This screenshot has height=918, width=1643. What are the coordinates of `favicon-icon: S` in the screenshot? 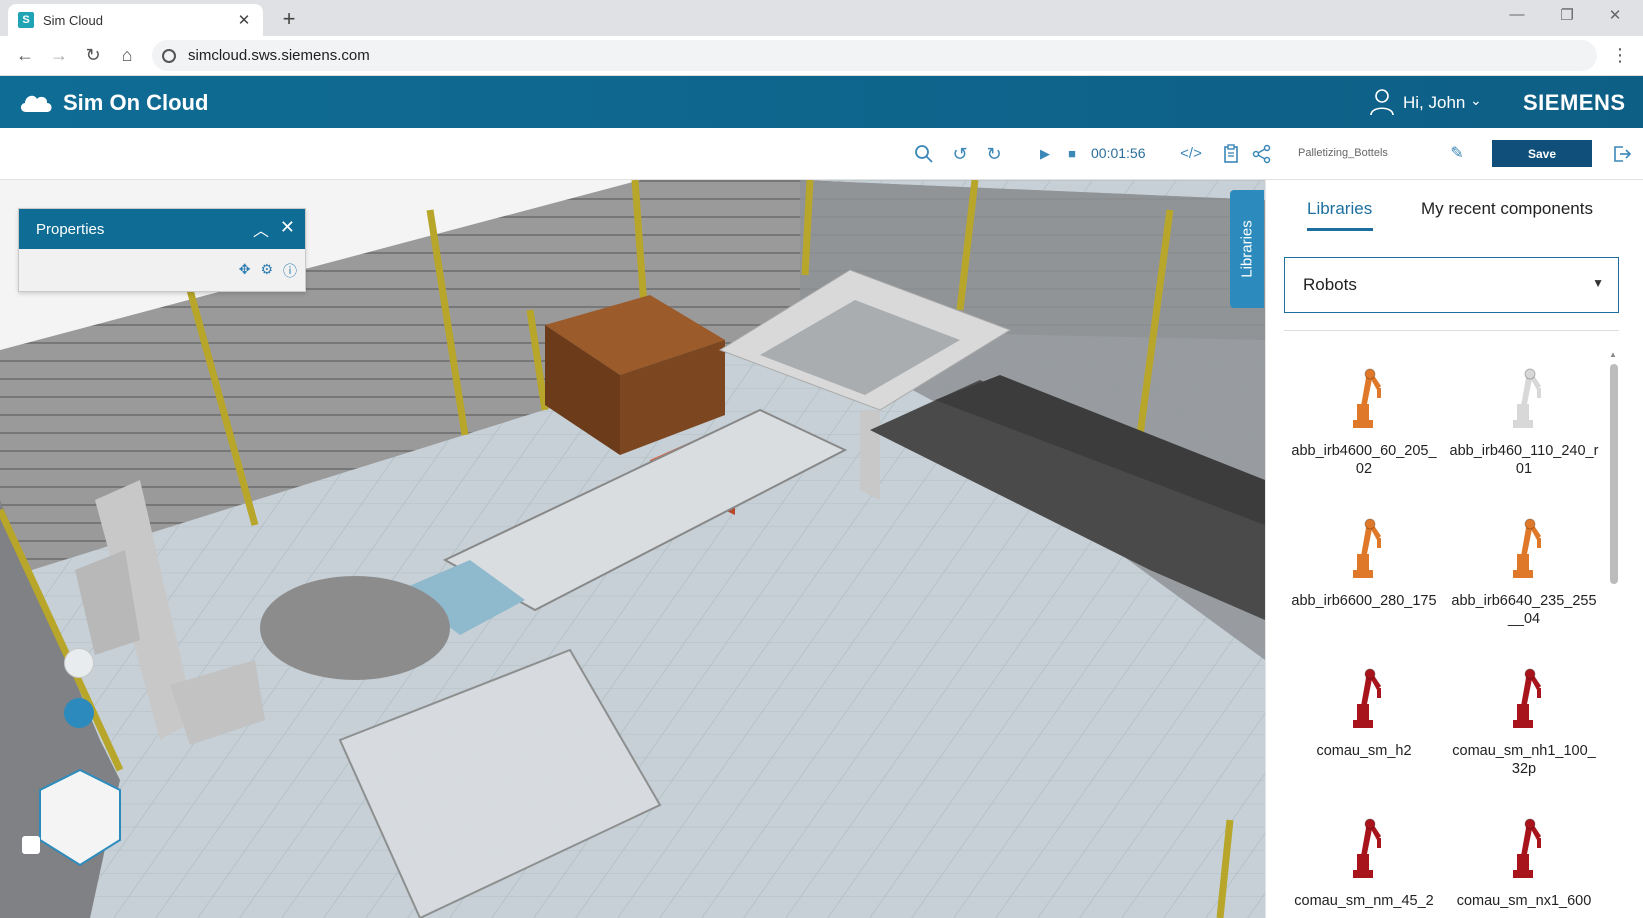 It's located at (26, 20).